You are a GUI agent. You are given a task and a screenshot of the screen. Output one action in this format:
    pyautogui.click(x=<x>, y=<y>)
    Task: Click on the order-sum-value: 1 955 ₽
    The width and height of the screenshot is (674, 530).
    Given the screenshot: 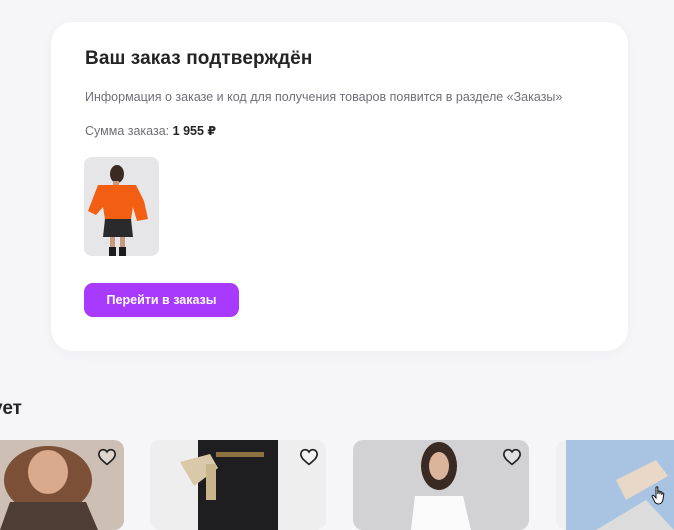 What is the action you would take?
    pyautogui.click(x=194, y=131)
    